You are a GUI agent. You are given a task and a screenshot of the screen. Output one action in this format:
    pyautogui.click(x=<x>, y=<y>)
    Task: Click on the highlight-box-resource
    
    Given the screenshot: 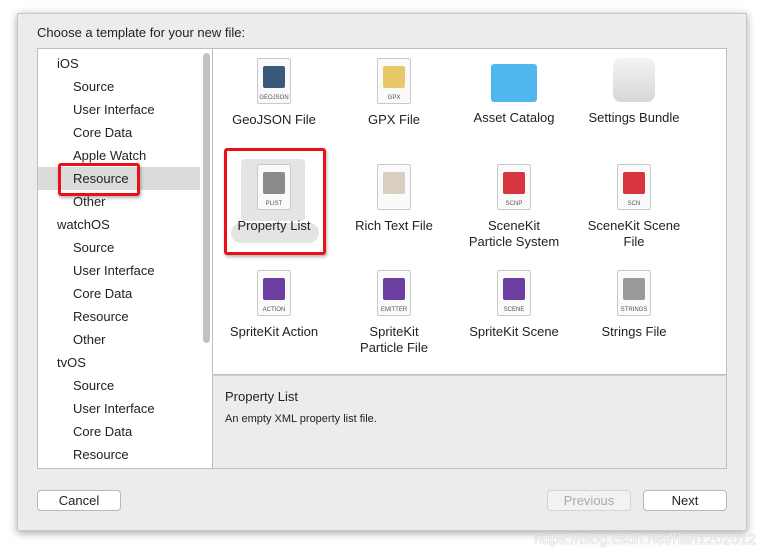 What is the action you would take?
    pyautogui.click(x=99, y=179)
    